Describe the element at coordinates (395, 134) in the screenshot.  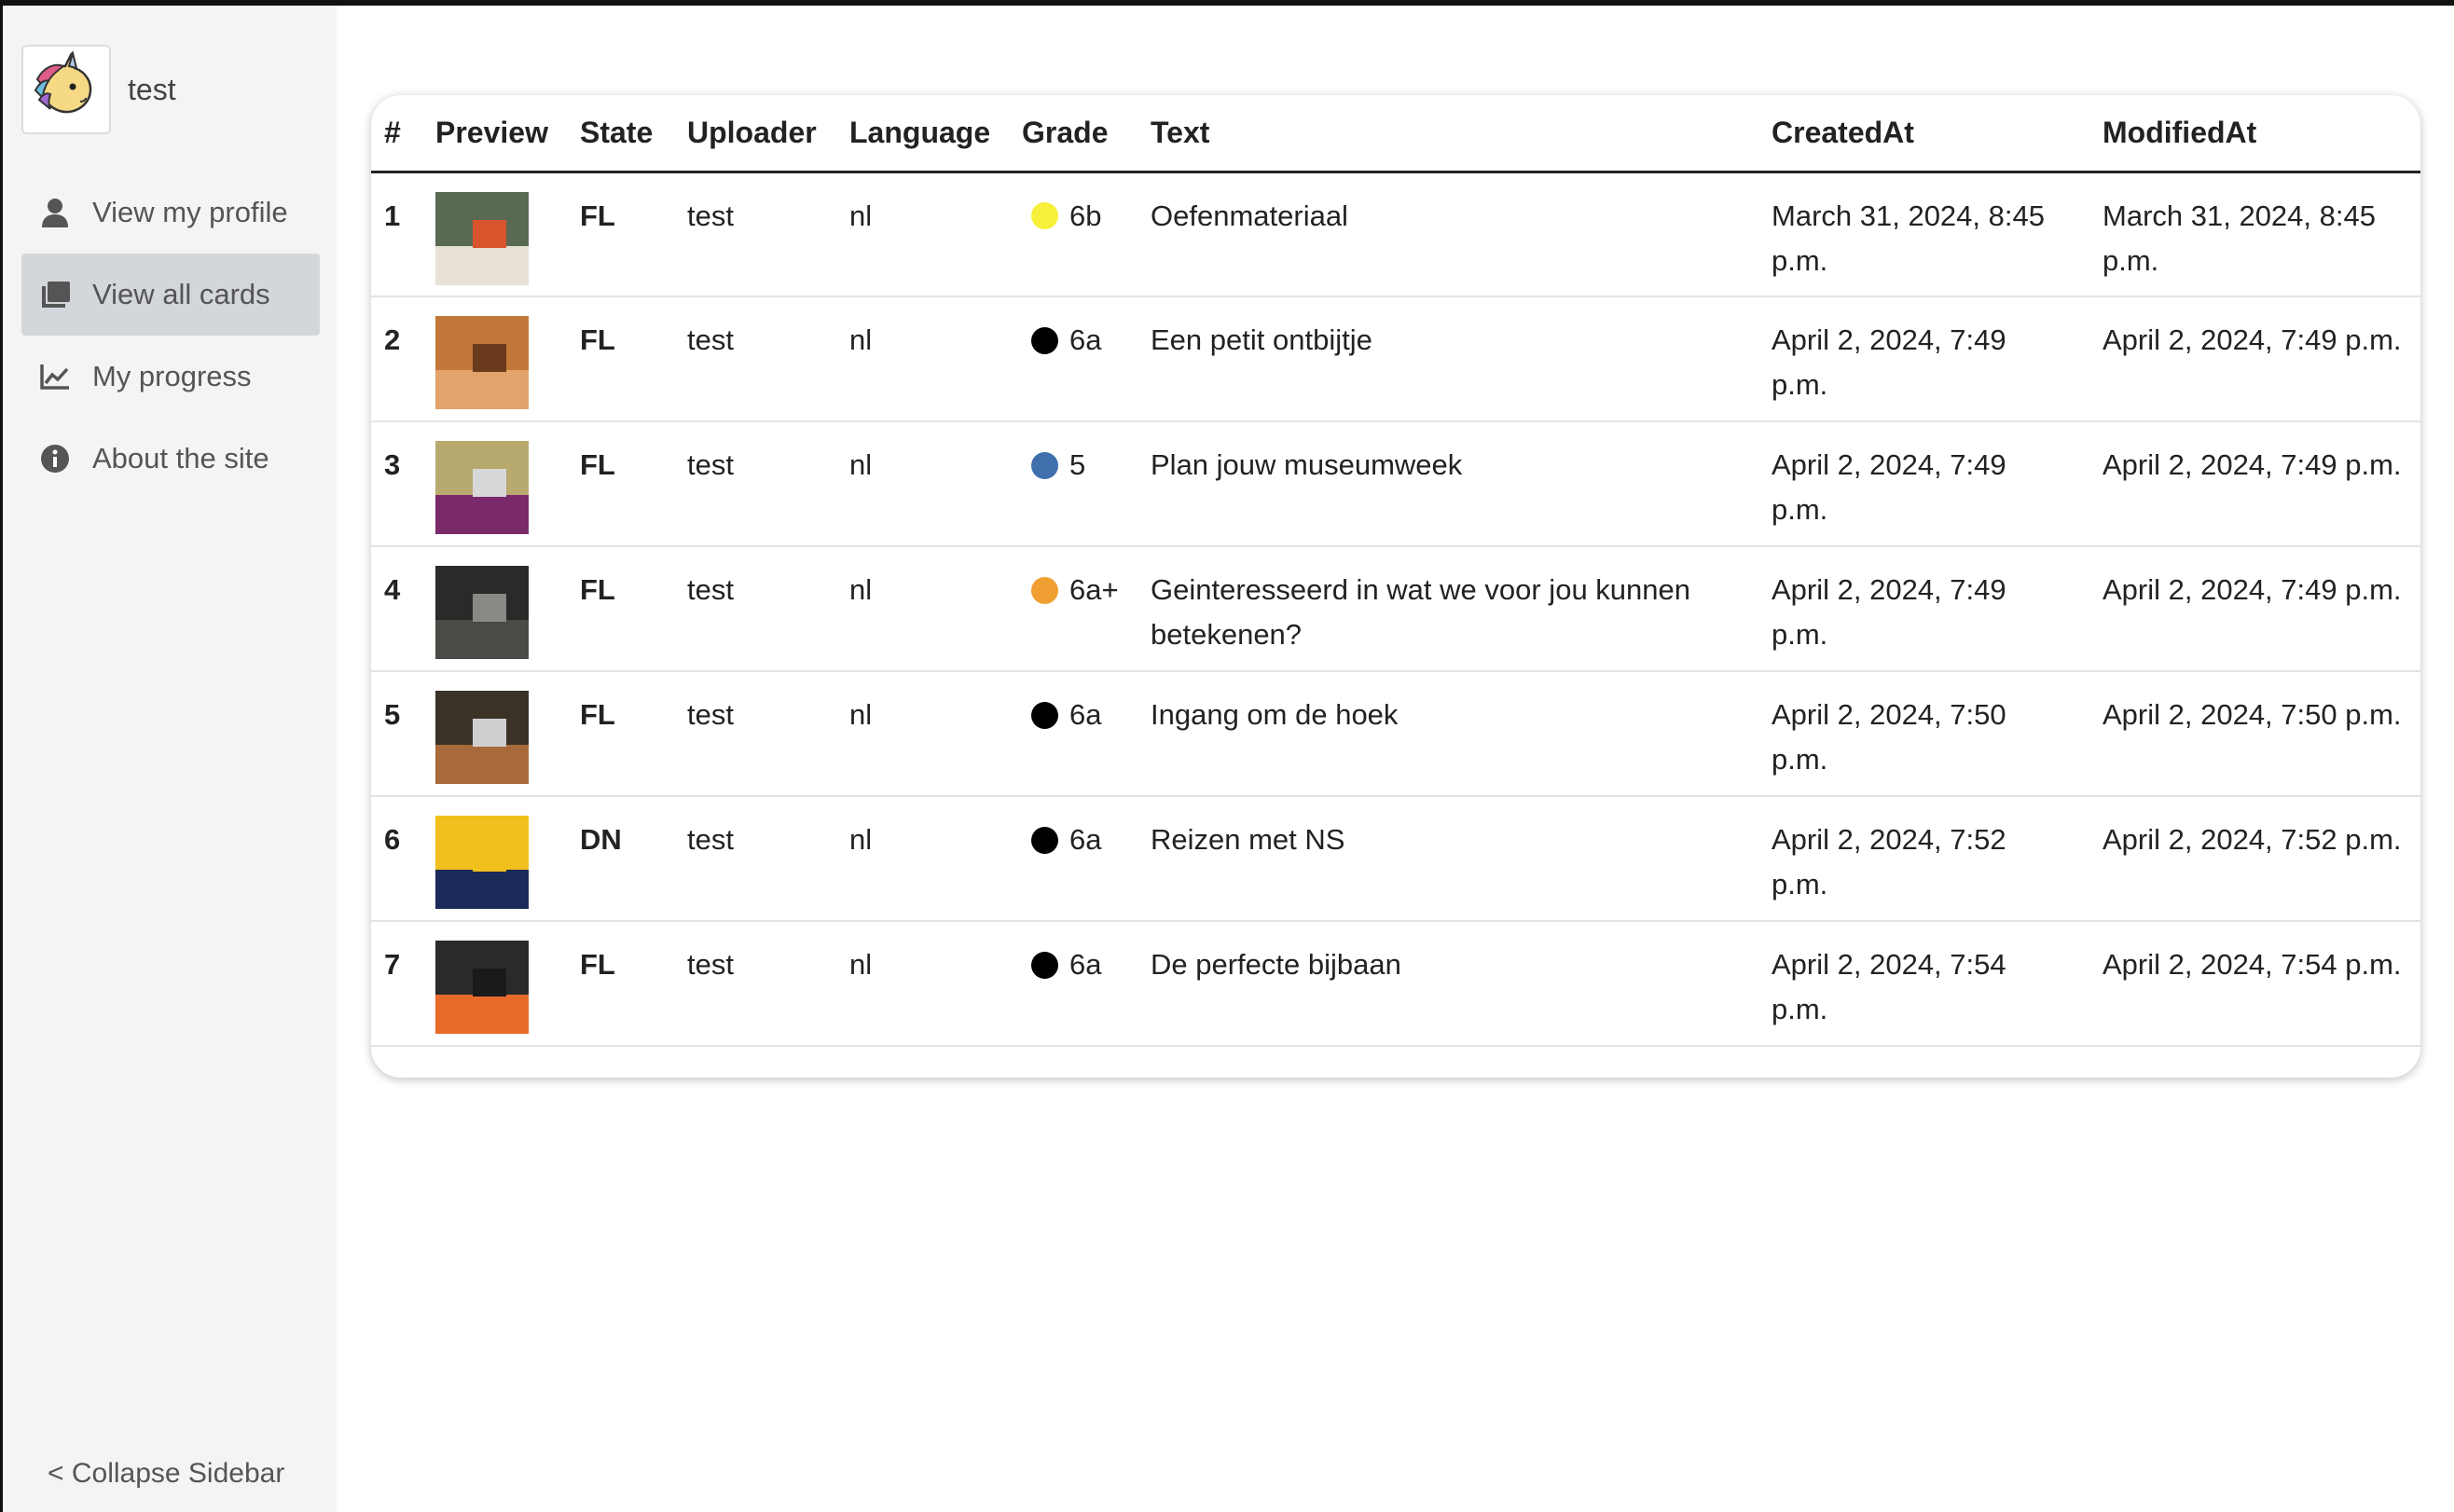
I see `column-header-num: #` at that location.